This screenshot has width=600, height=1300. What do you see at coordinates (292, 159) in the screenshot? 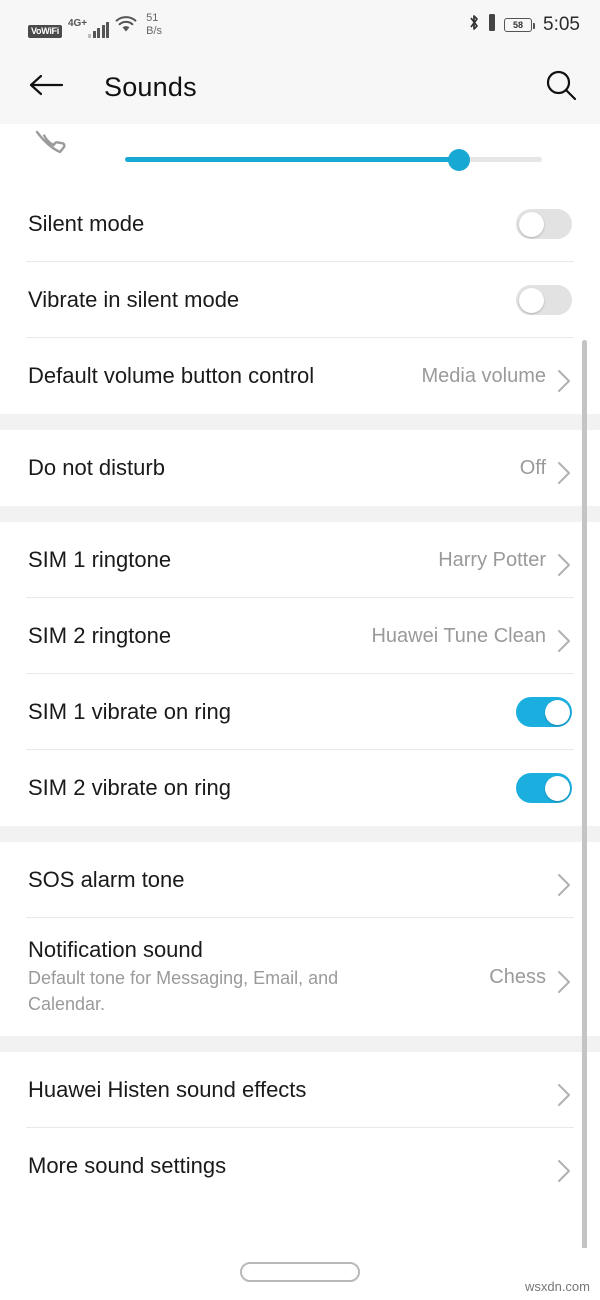
I see `volume-slider-fill` at bounding box center [292, 159].